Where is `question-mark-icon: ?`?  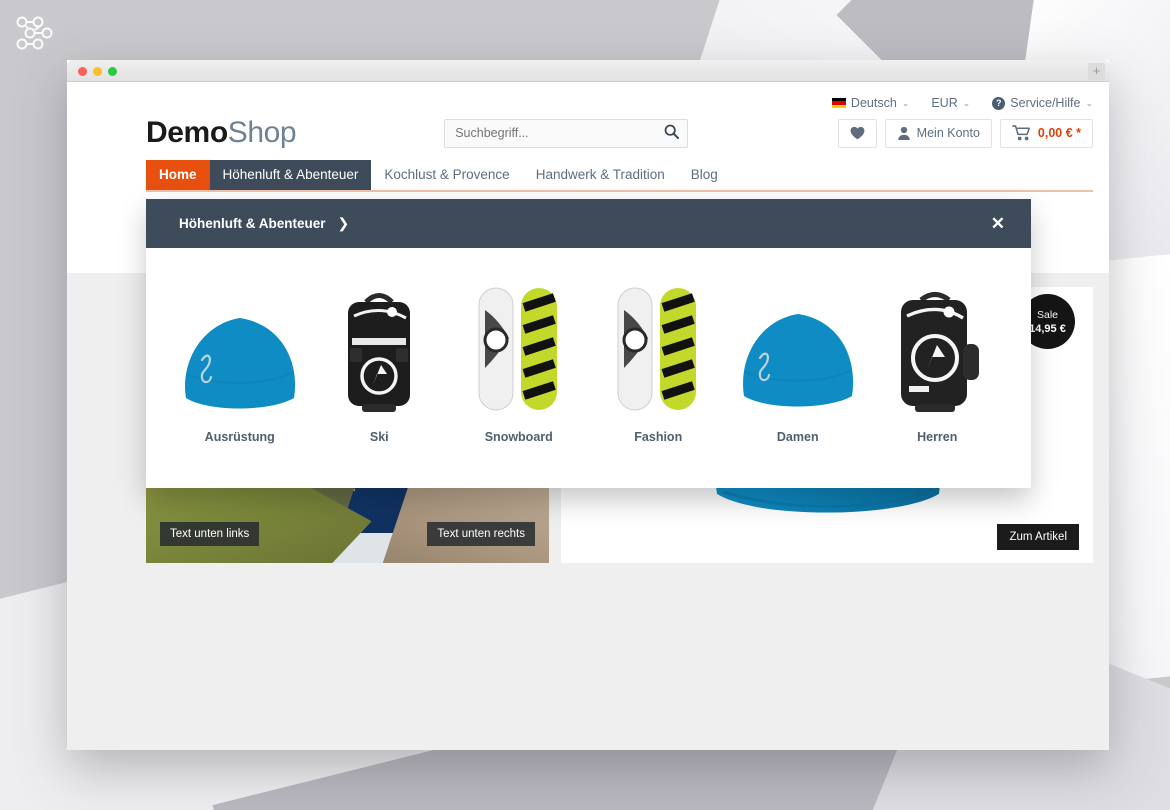 question-mark-icon: ? is located at coordinates (999, 103).